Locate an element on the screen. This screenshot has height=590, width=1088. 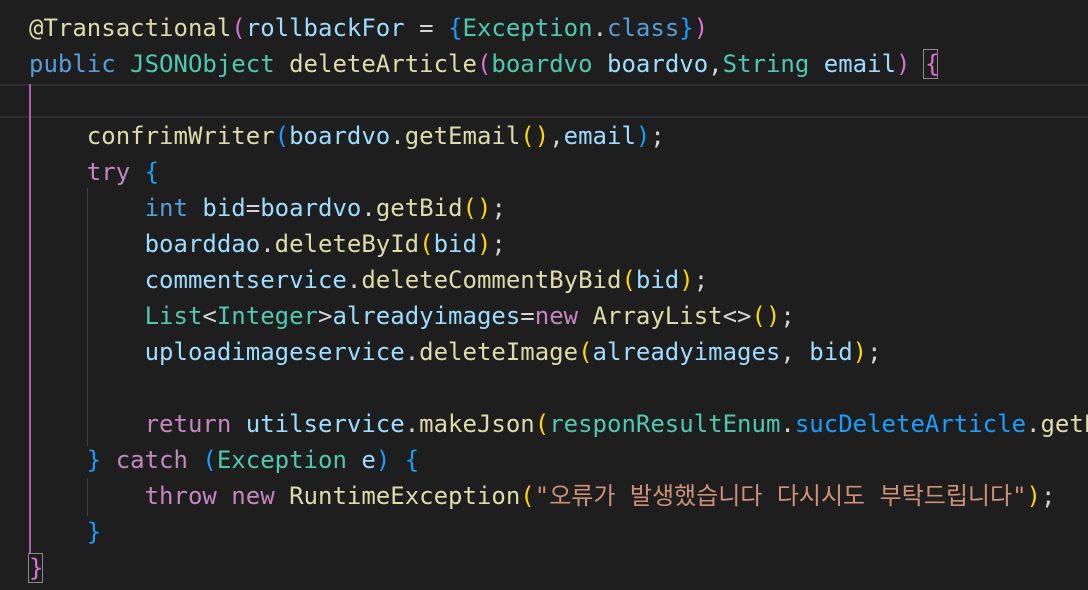
code-token: public is located at coordinates (72, 64).